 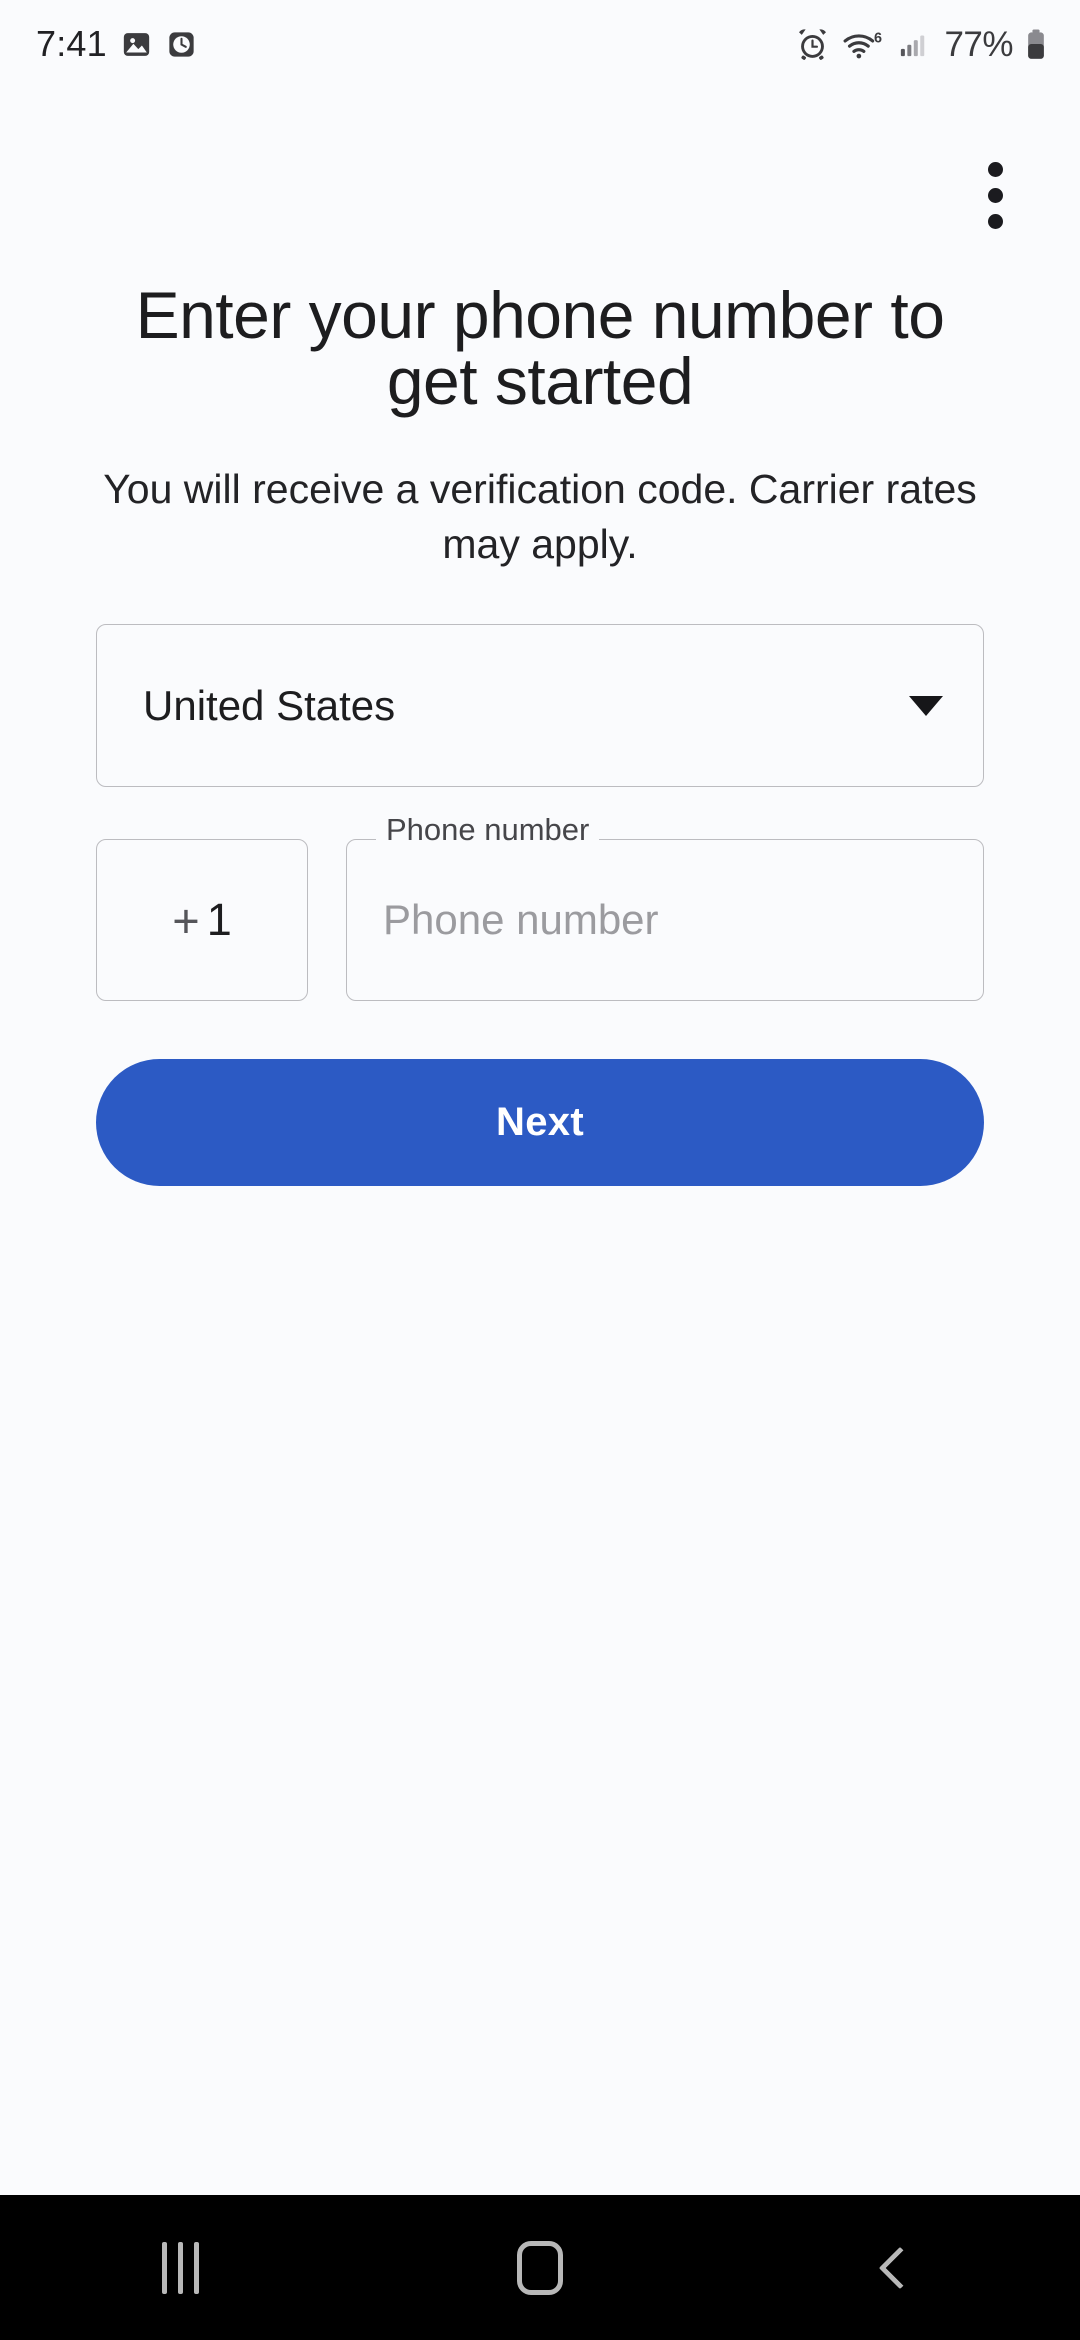 What do you see at coordinates (186, 920) in the screenshot?
I see `plus-icon: +` at bounding box center [186, 920].